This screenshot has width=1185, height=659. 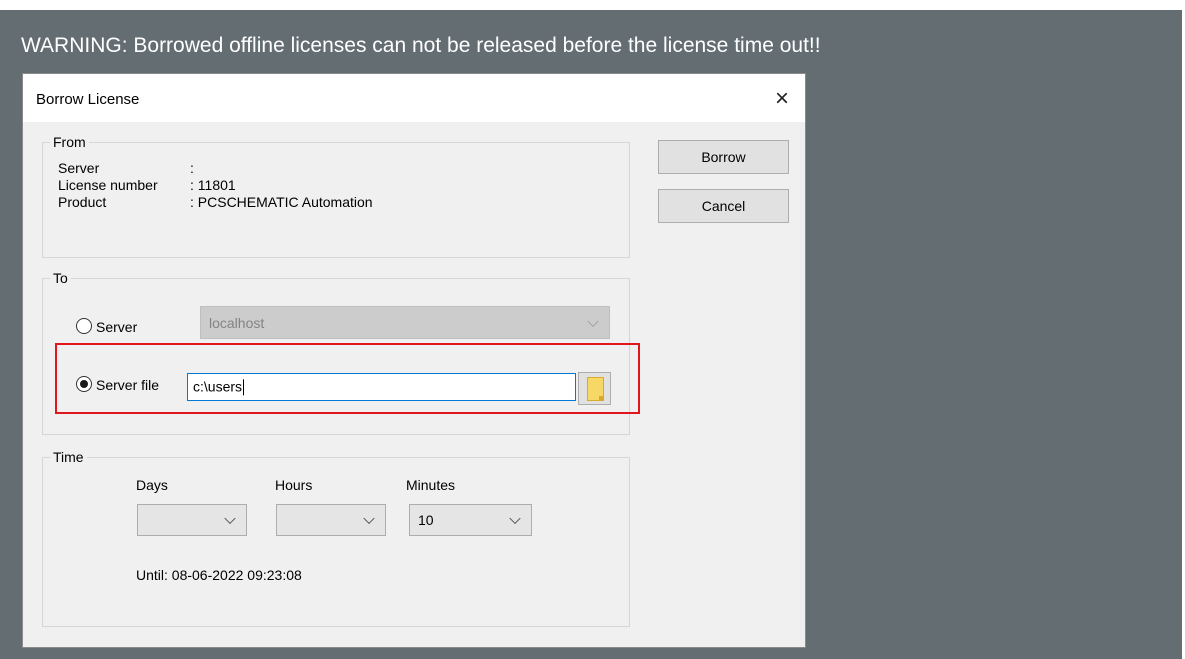 What do you see at coordinates (381, 387) in the screenshot?
I see `server-file-input: c:\users` at bounding box center [381, 387].